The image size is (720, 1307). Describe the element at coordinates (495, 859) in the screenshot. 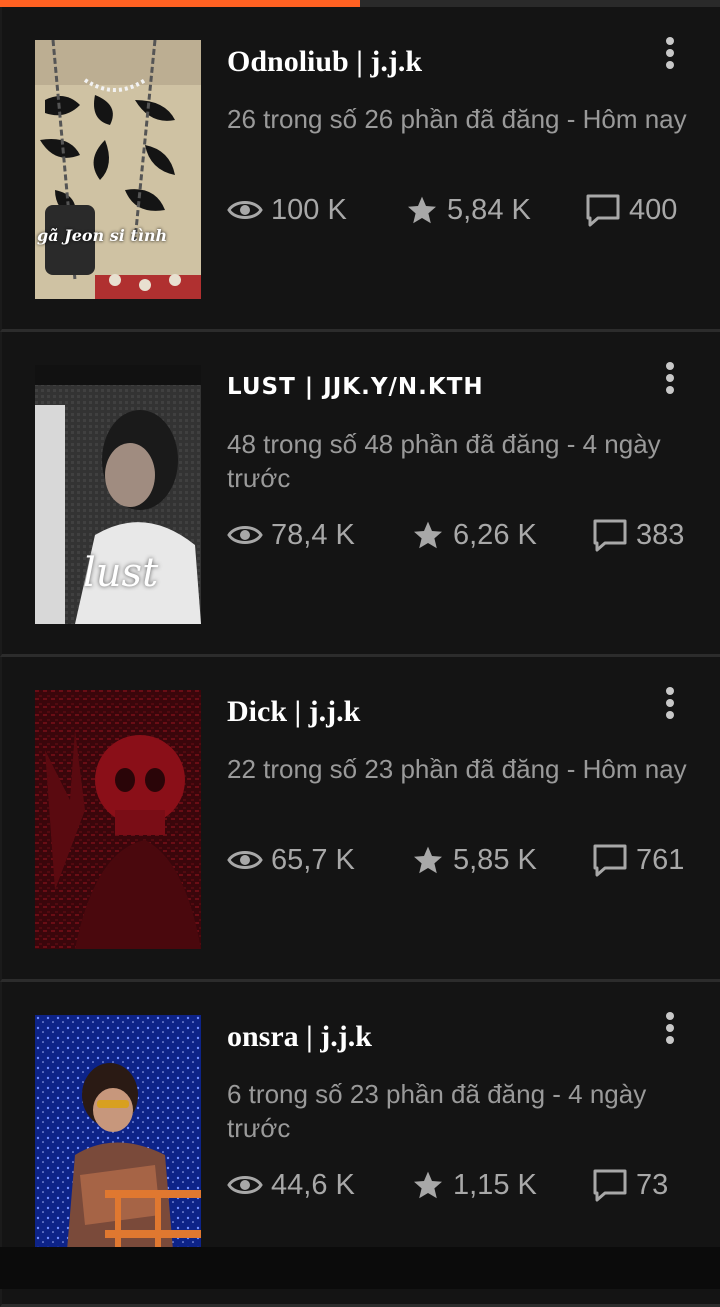

I see `votes-count: 5,85 K` at that location.